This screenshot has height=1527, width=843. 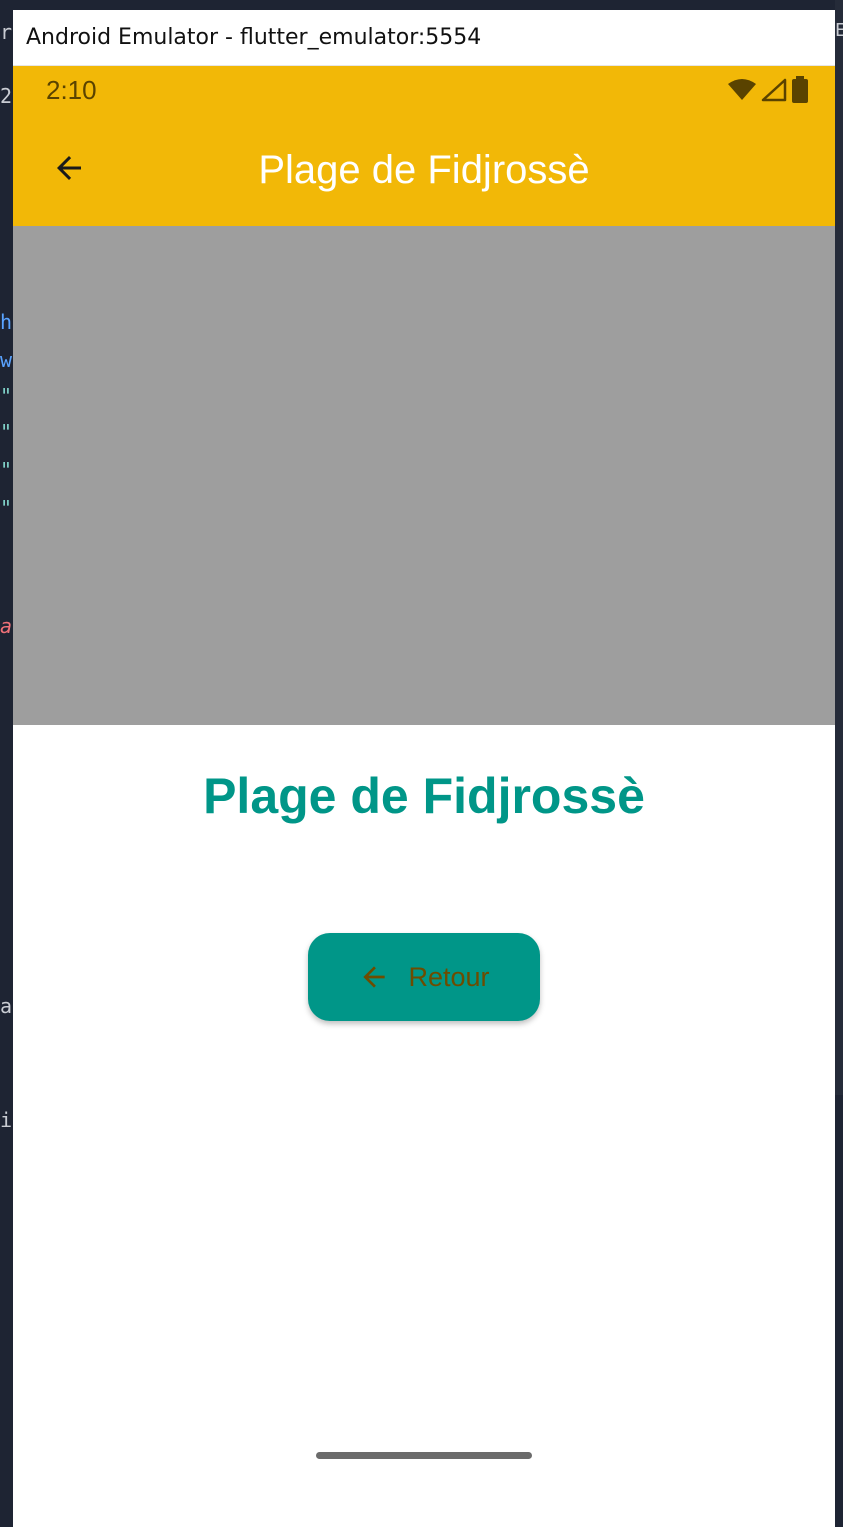 What do you see at coordinates (742, 89) in the screenshot?
I see `wifi-icon` at bounding box center [742, 89].